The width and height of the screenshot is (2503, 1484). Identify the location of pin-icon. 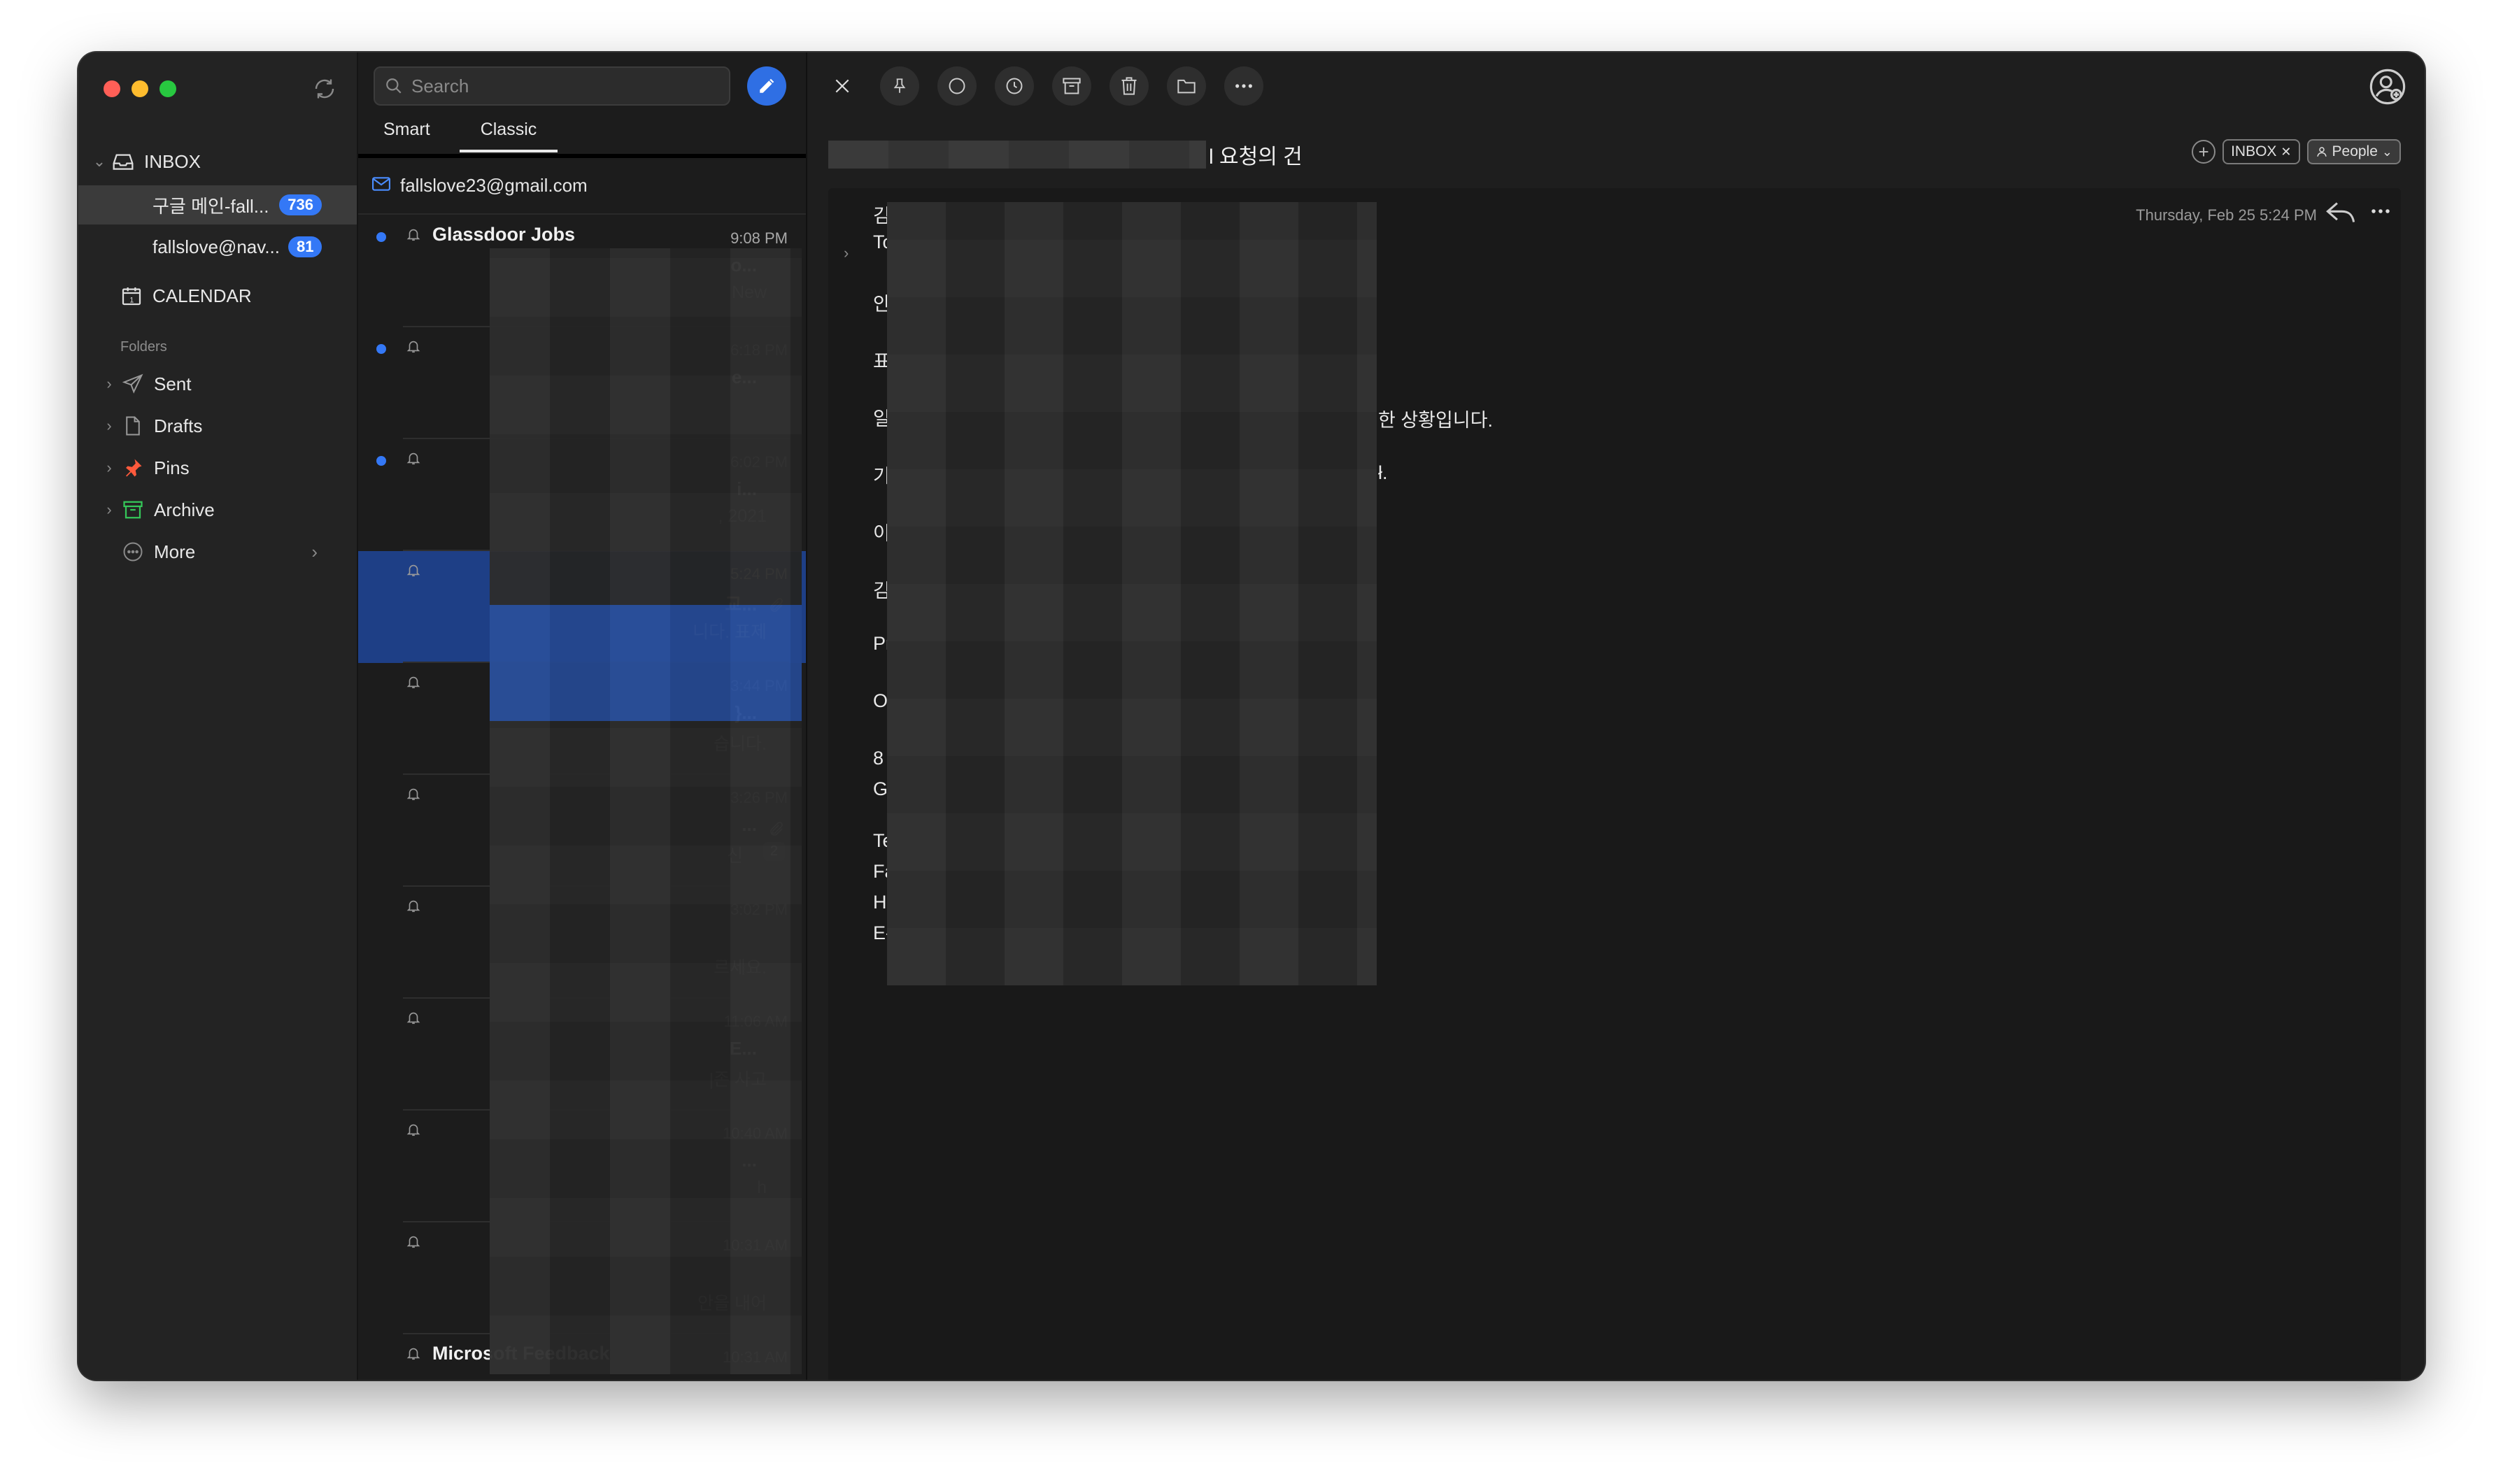
(133, 467).